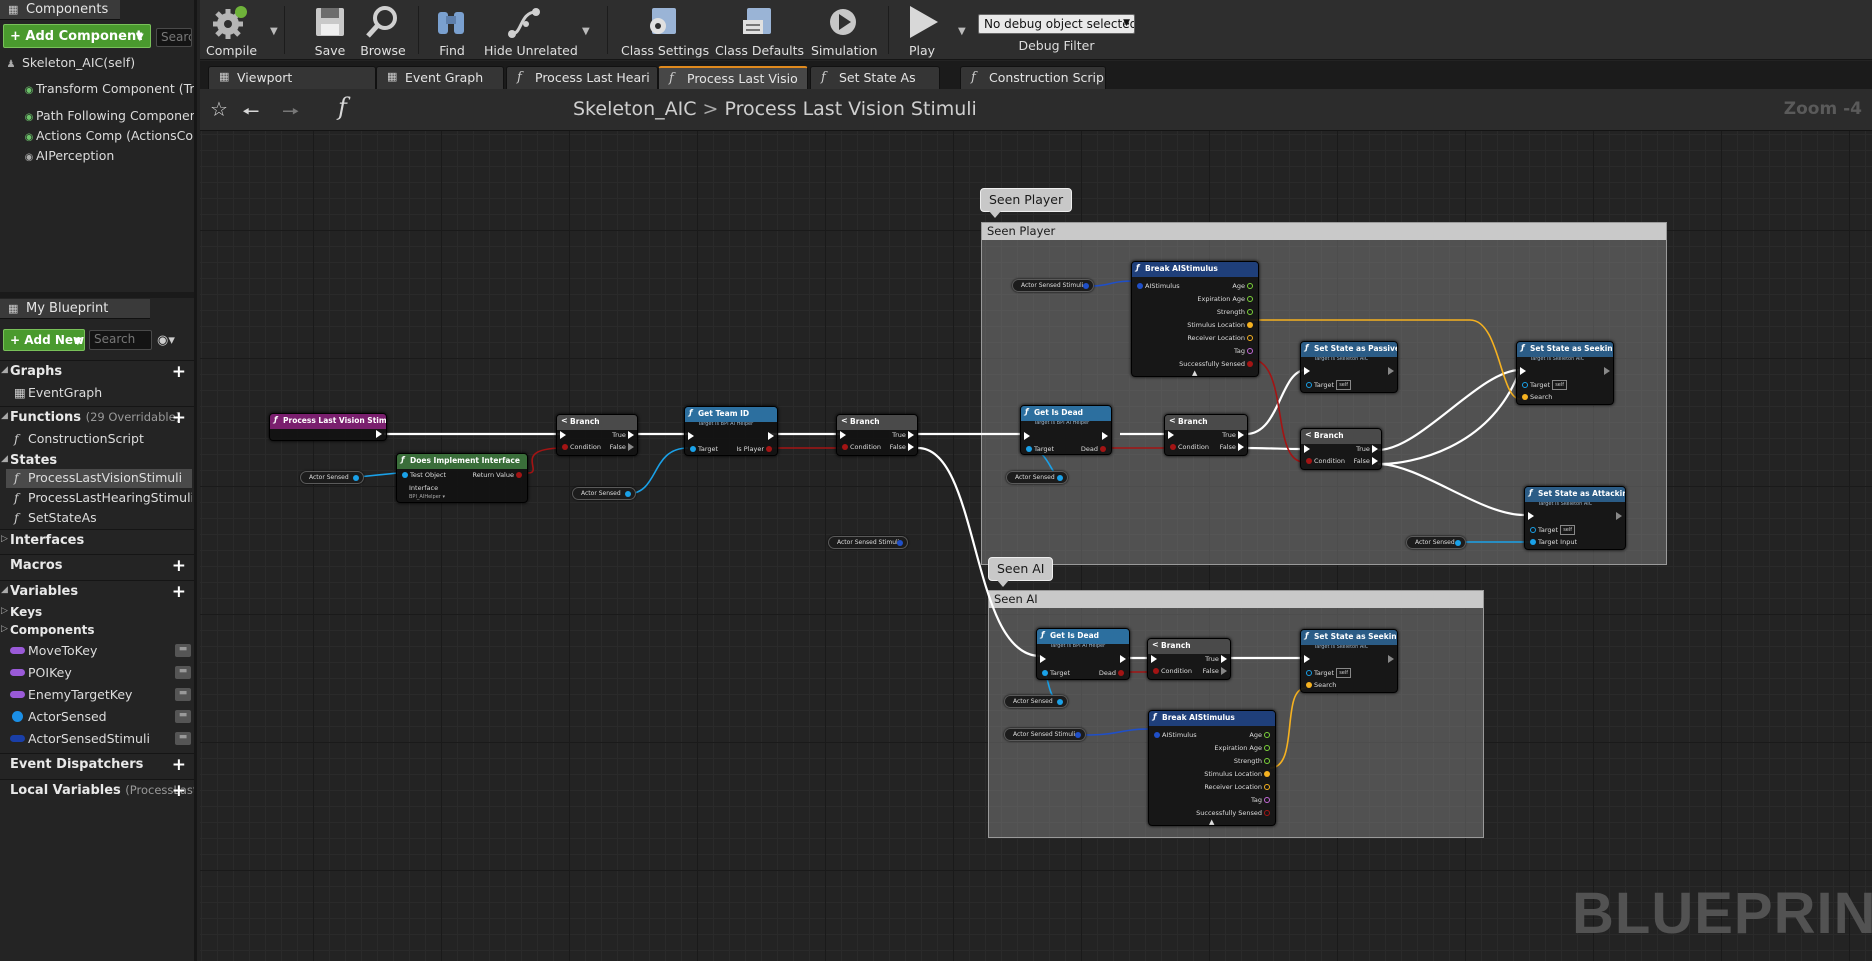 This screenshot has width=1872, height=961. What do you see at coordinates (1033, 77) in the screenshot?
I see `tab-construction-script: f Construction Scrip` at bounding box center [1033, 77].